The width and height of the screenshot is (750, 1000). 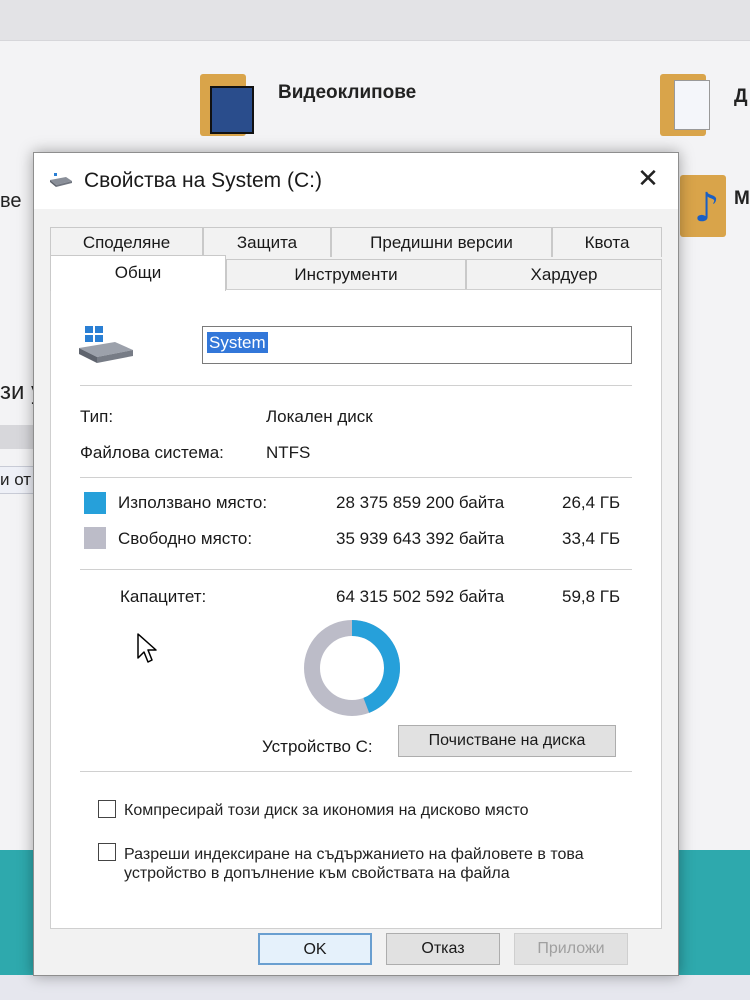 What do you see at coordinates (95, 538) in the screenshot?
I see `free-space-swatch` at bounding box center [95, 538].